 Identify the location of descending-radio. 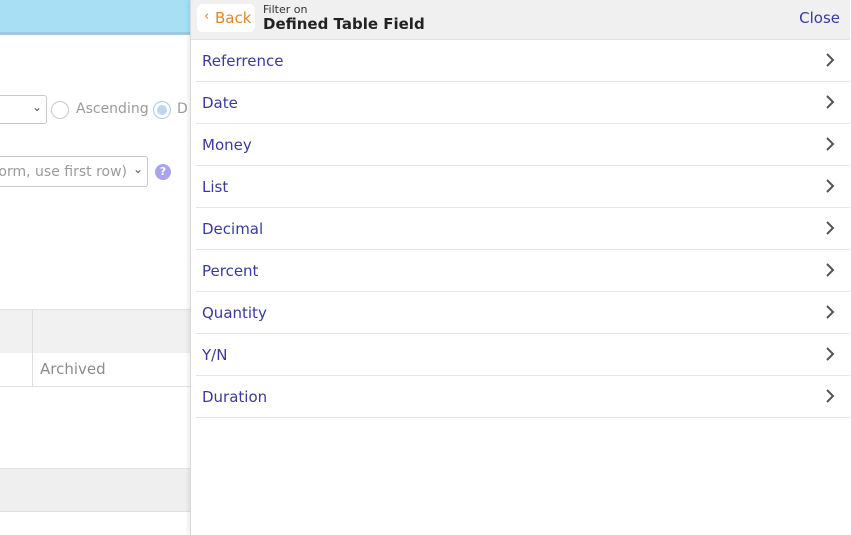
(162, 110).